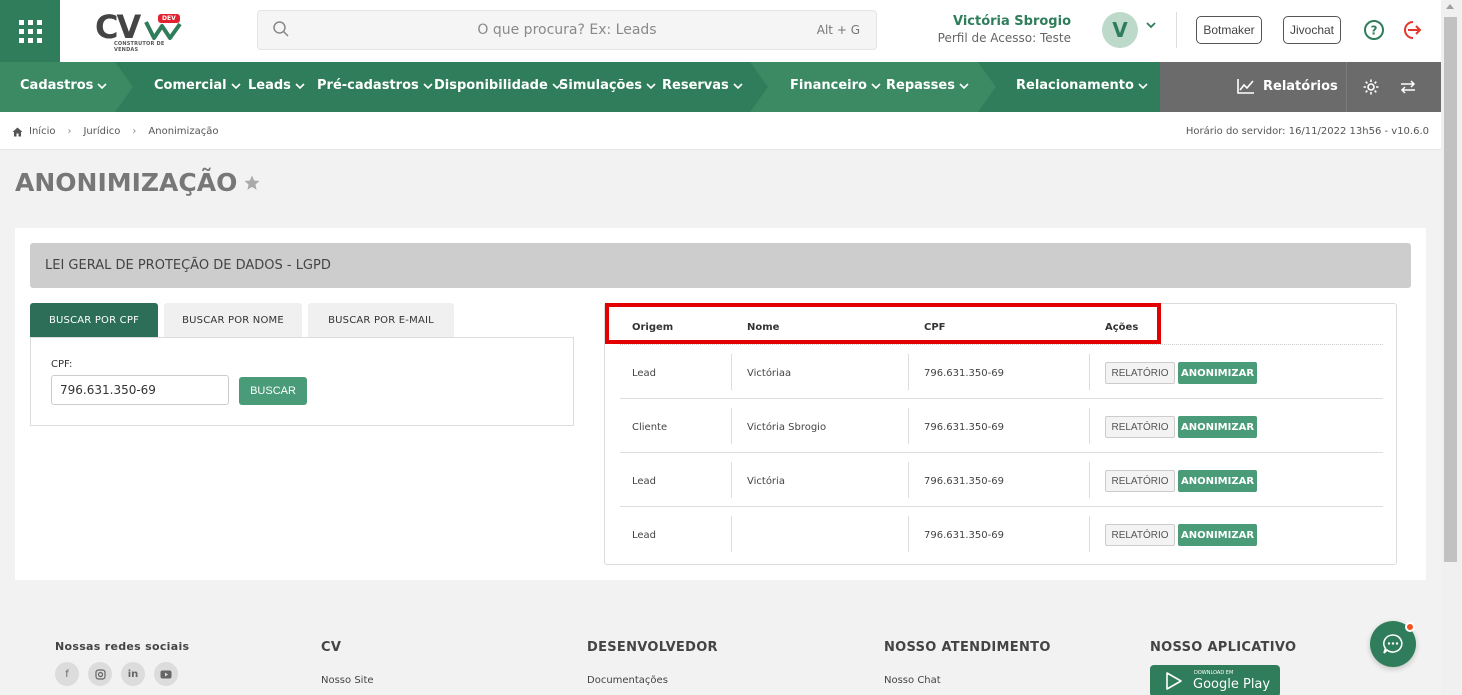  Describe the element at coordinates (498, 85) in the screenshot. I see `nav-disponibilidade: Disponibilidade` at that location.